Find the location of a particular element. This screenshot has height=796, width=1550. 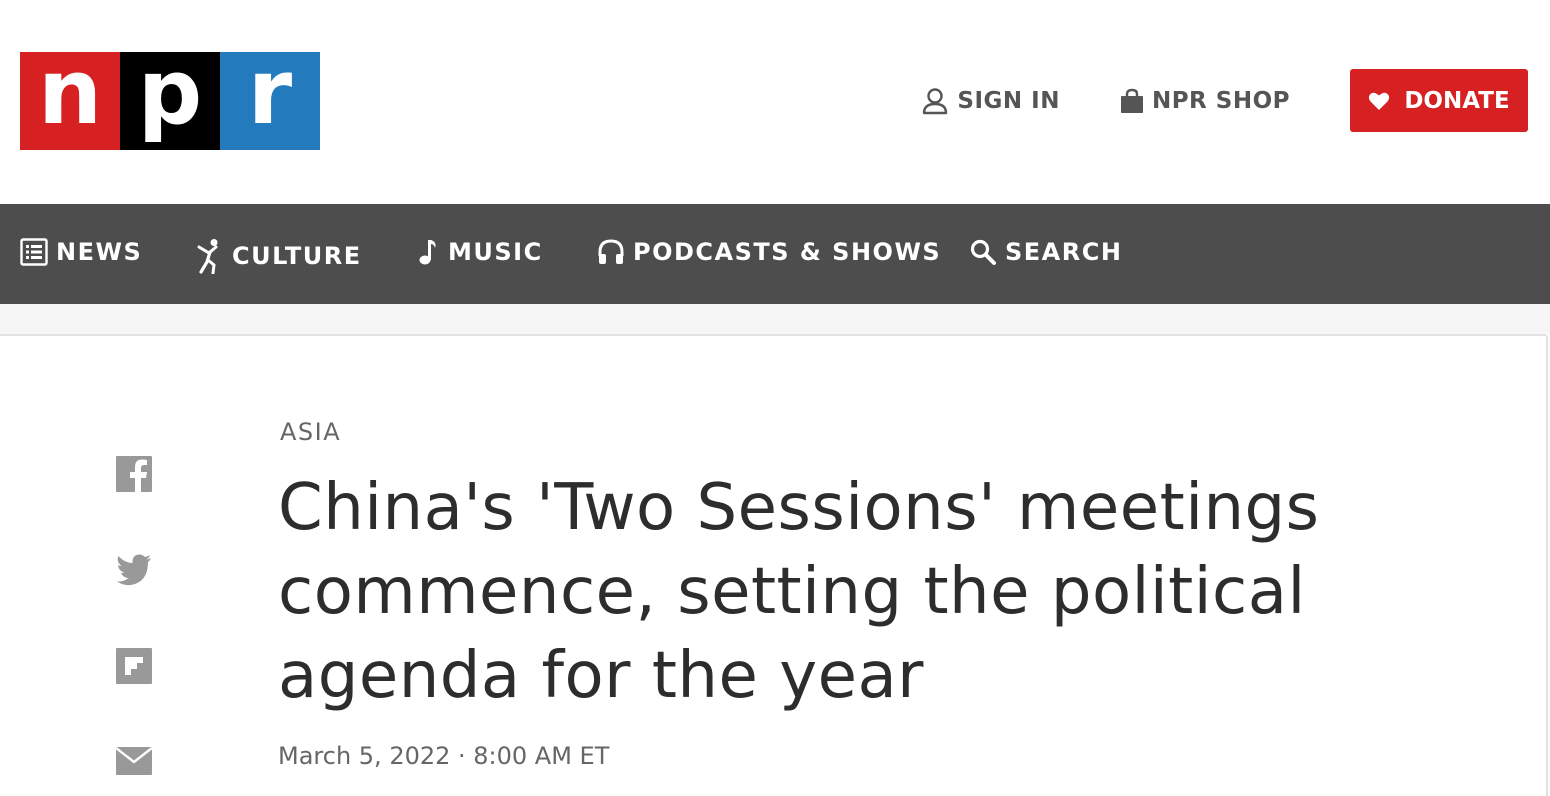

twitter-icon is located at coordinates (134, 570).